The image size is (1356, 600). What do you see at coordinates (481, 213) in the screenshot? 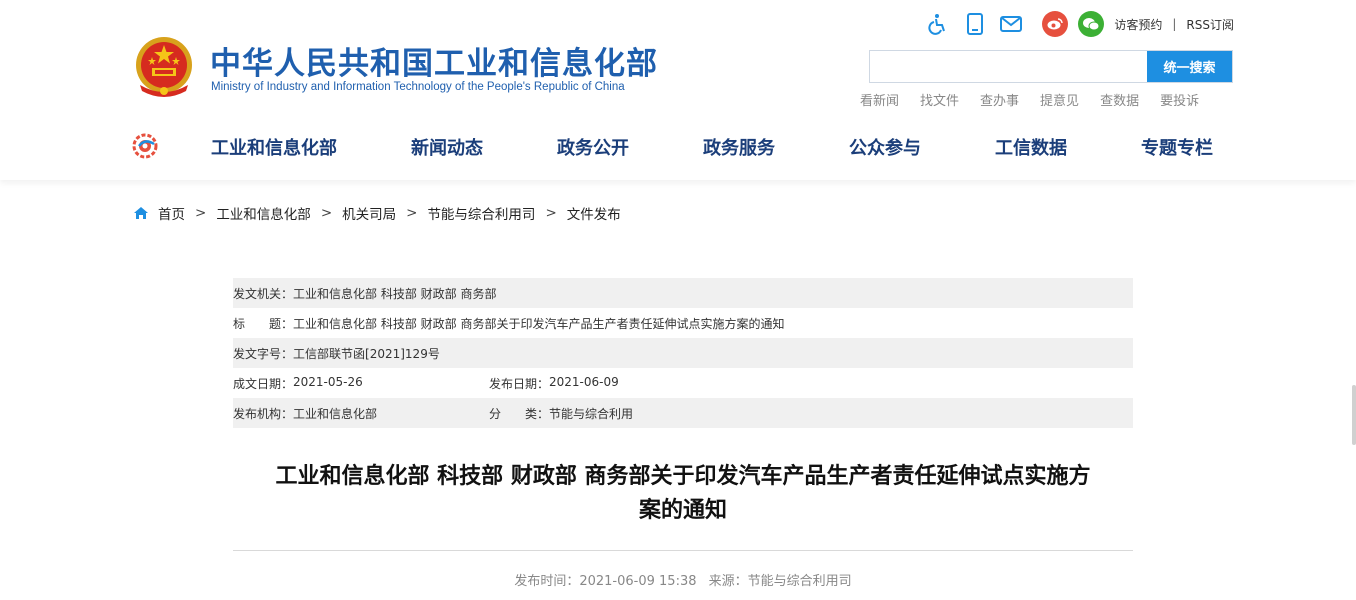
I see `breadcrumb-energy-dept: 节能与综合利用司` at bounding box center [481, 213].